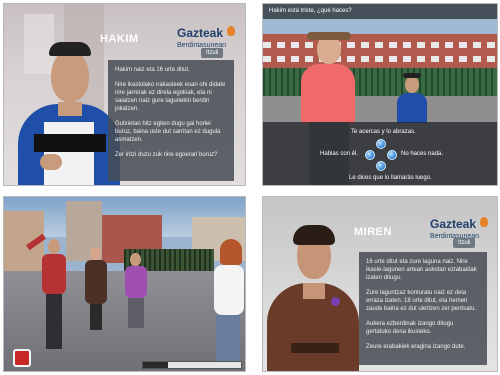 This screenshot has height=375, width=500. Describe the element at coordinates (380, 11) in the screenshot. I see `scene-prompt: Hakim está triste, ¿qué haces?` at that location.